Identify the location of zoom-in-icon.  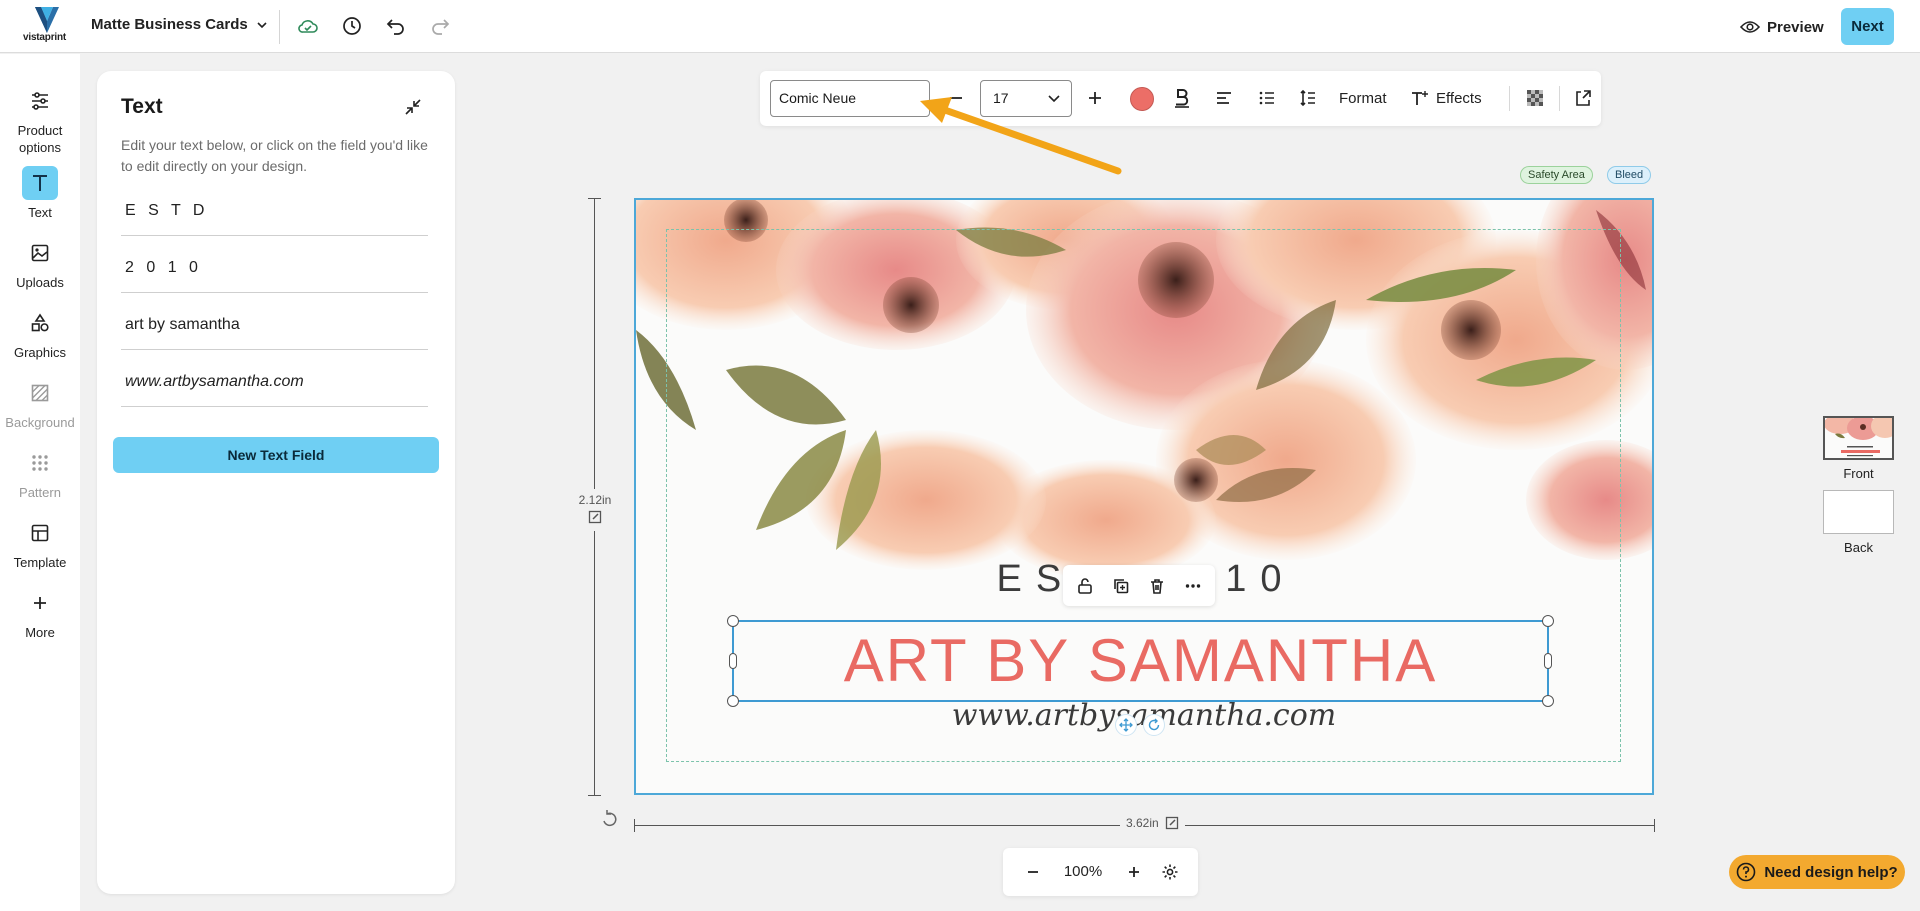
(1134, 872).